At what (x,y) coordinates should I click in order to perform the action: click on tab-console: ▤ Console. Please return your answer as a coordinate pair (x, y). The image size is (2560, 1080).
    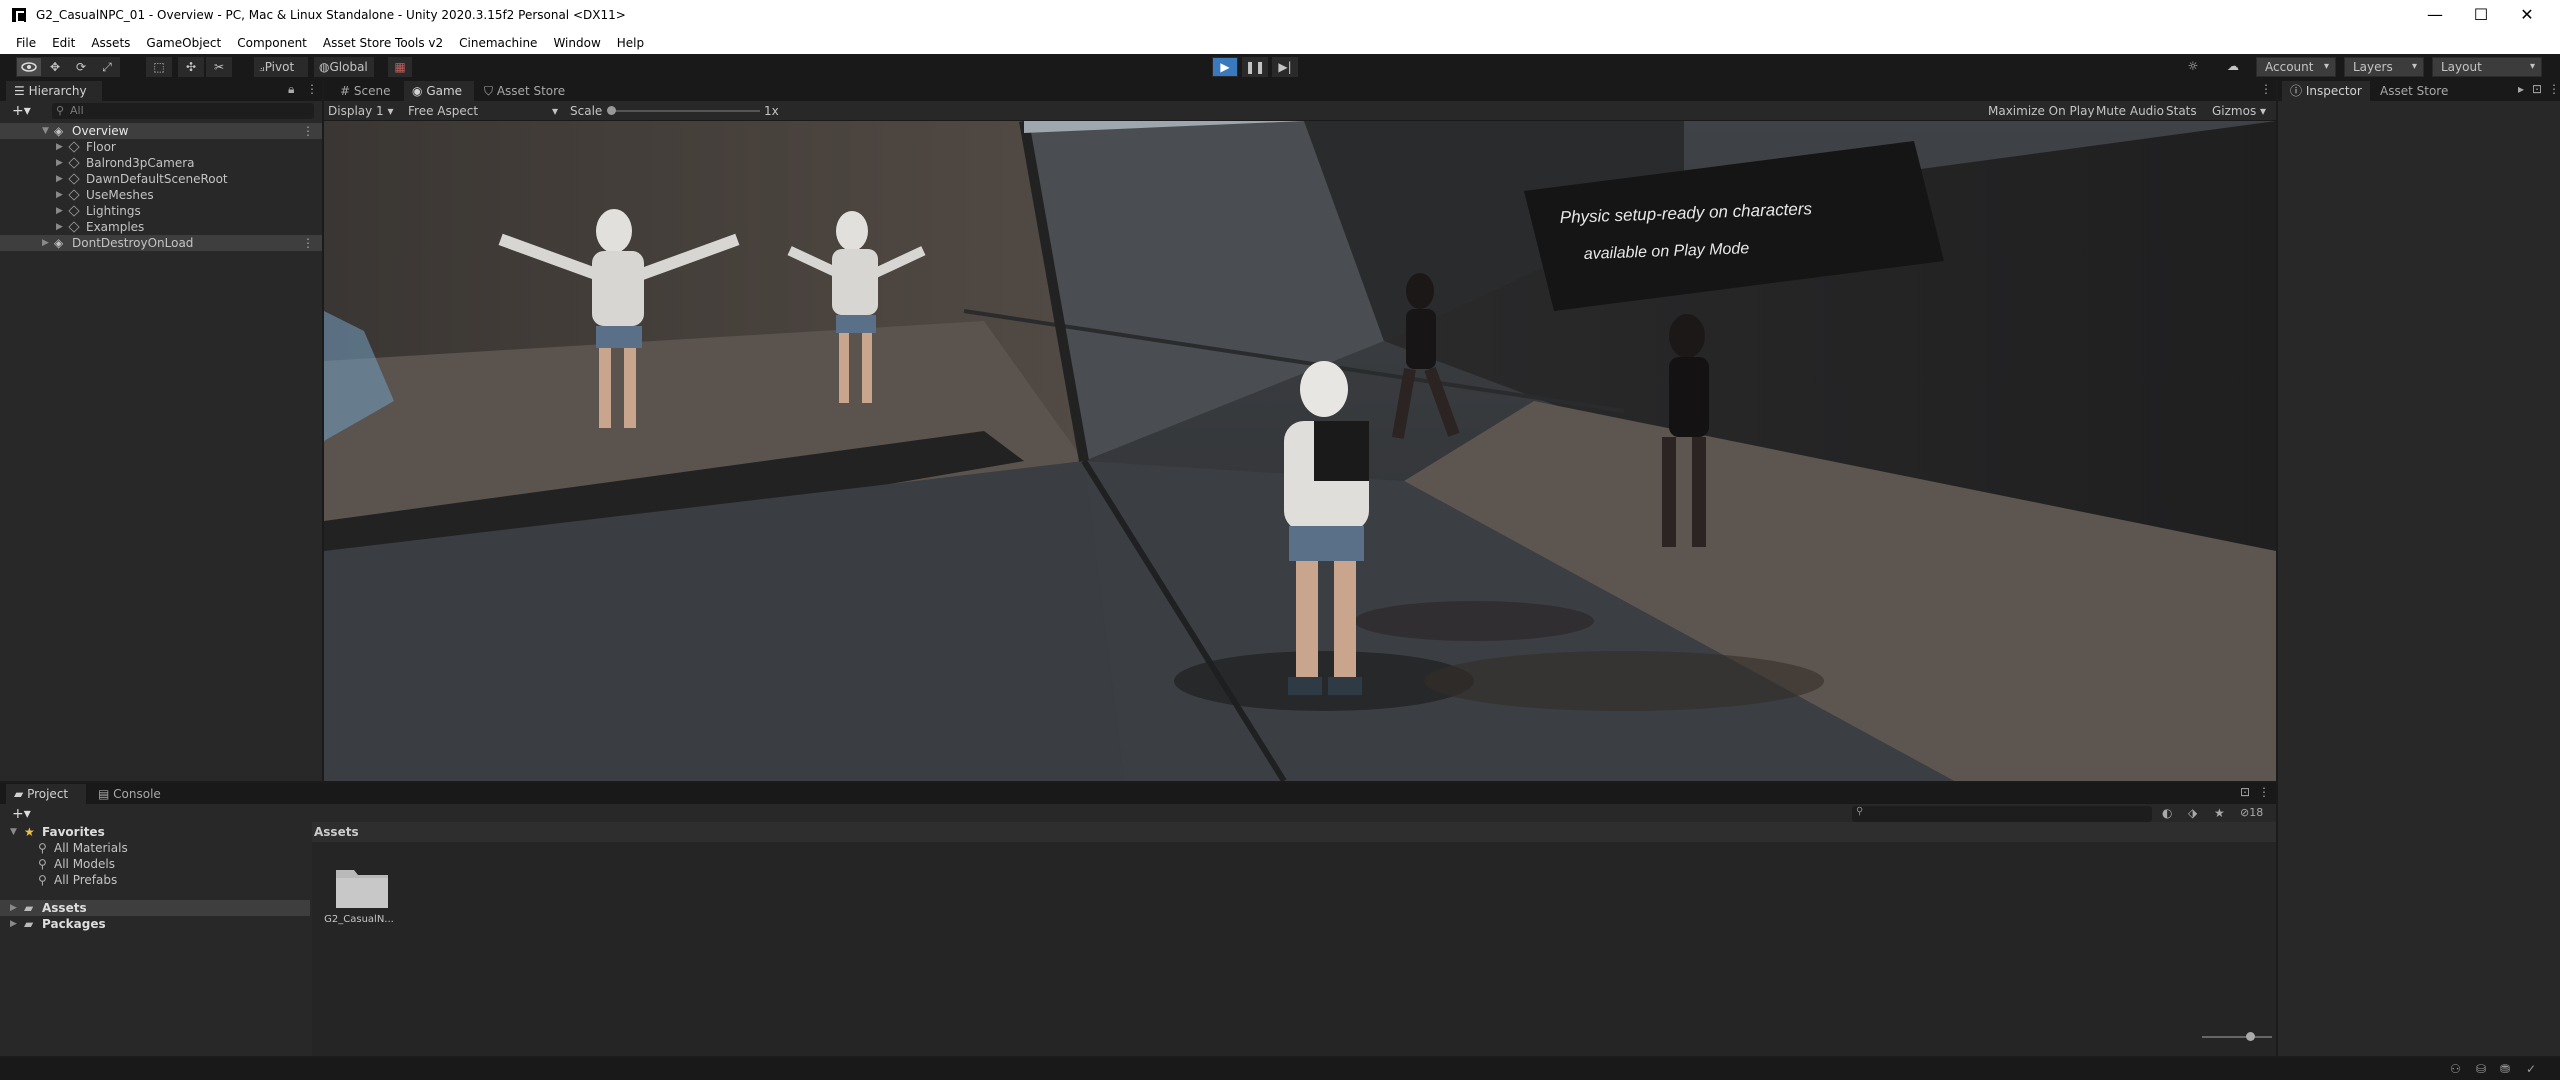
    Looking at the image, I should click on (130, 794).